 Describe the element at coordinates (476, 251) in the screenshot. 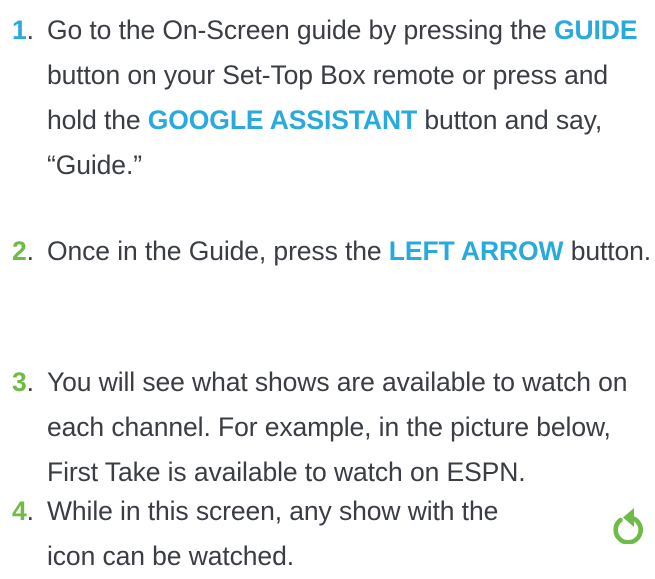

I see `left-arrow-button-label: LEFT ARROW` at that location.